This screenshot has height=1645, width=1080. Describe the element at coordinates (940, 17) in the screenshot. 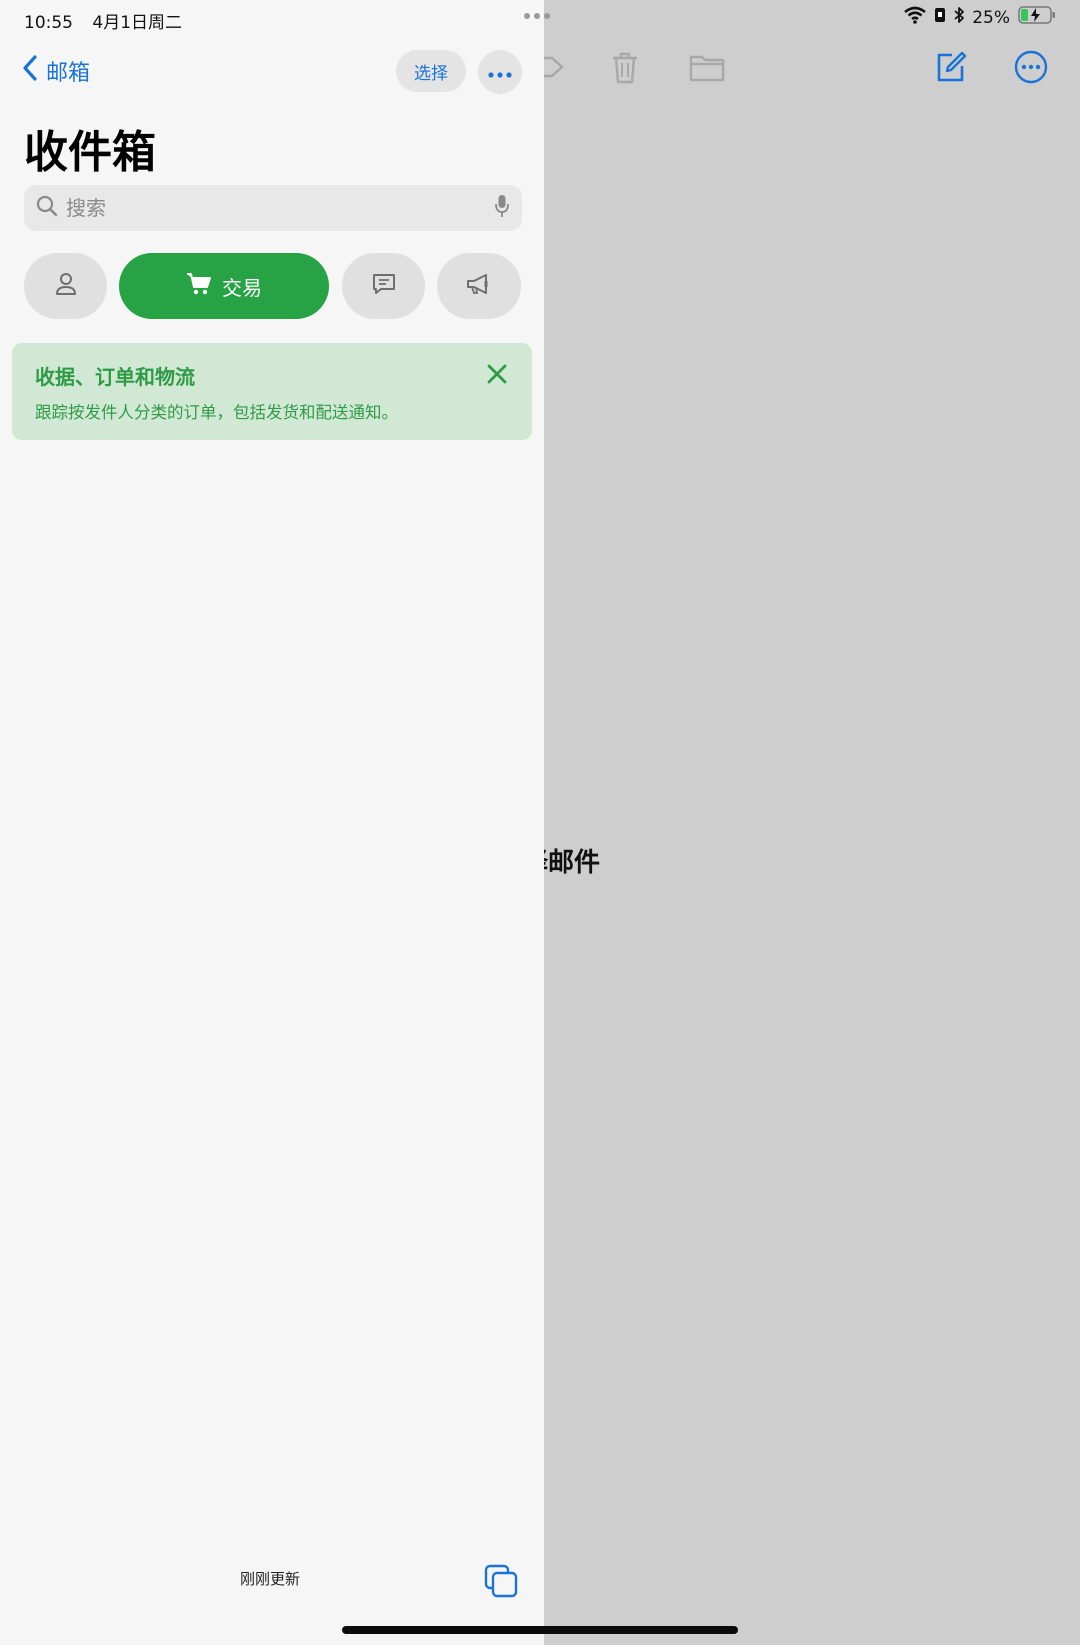

I see `orientation-lock-icon` at that location.